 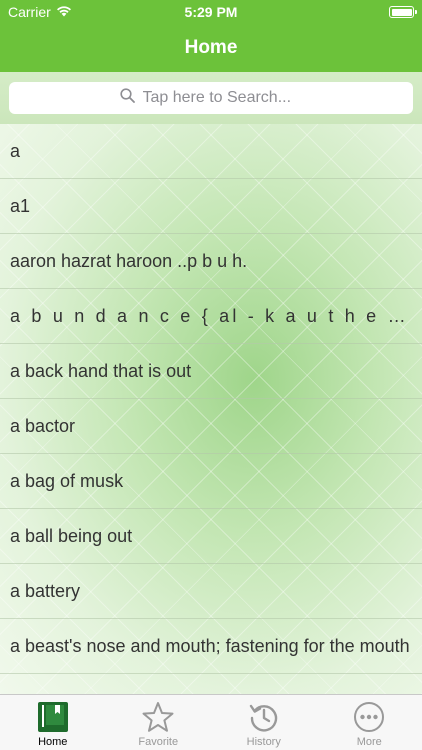 I want to click on search-icon, so click(x=127, y=98).